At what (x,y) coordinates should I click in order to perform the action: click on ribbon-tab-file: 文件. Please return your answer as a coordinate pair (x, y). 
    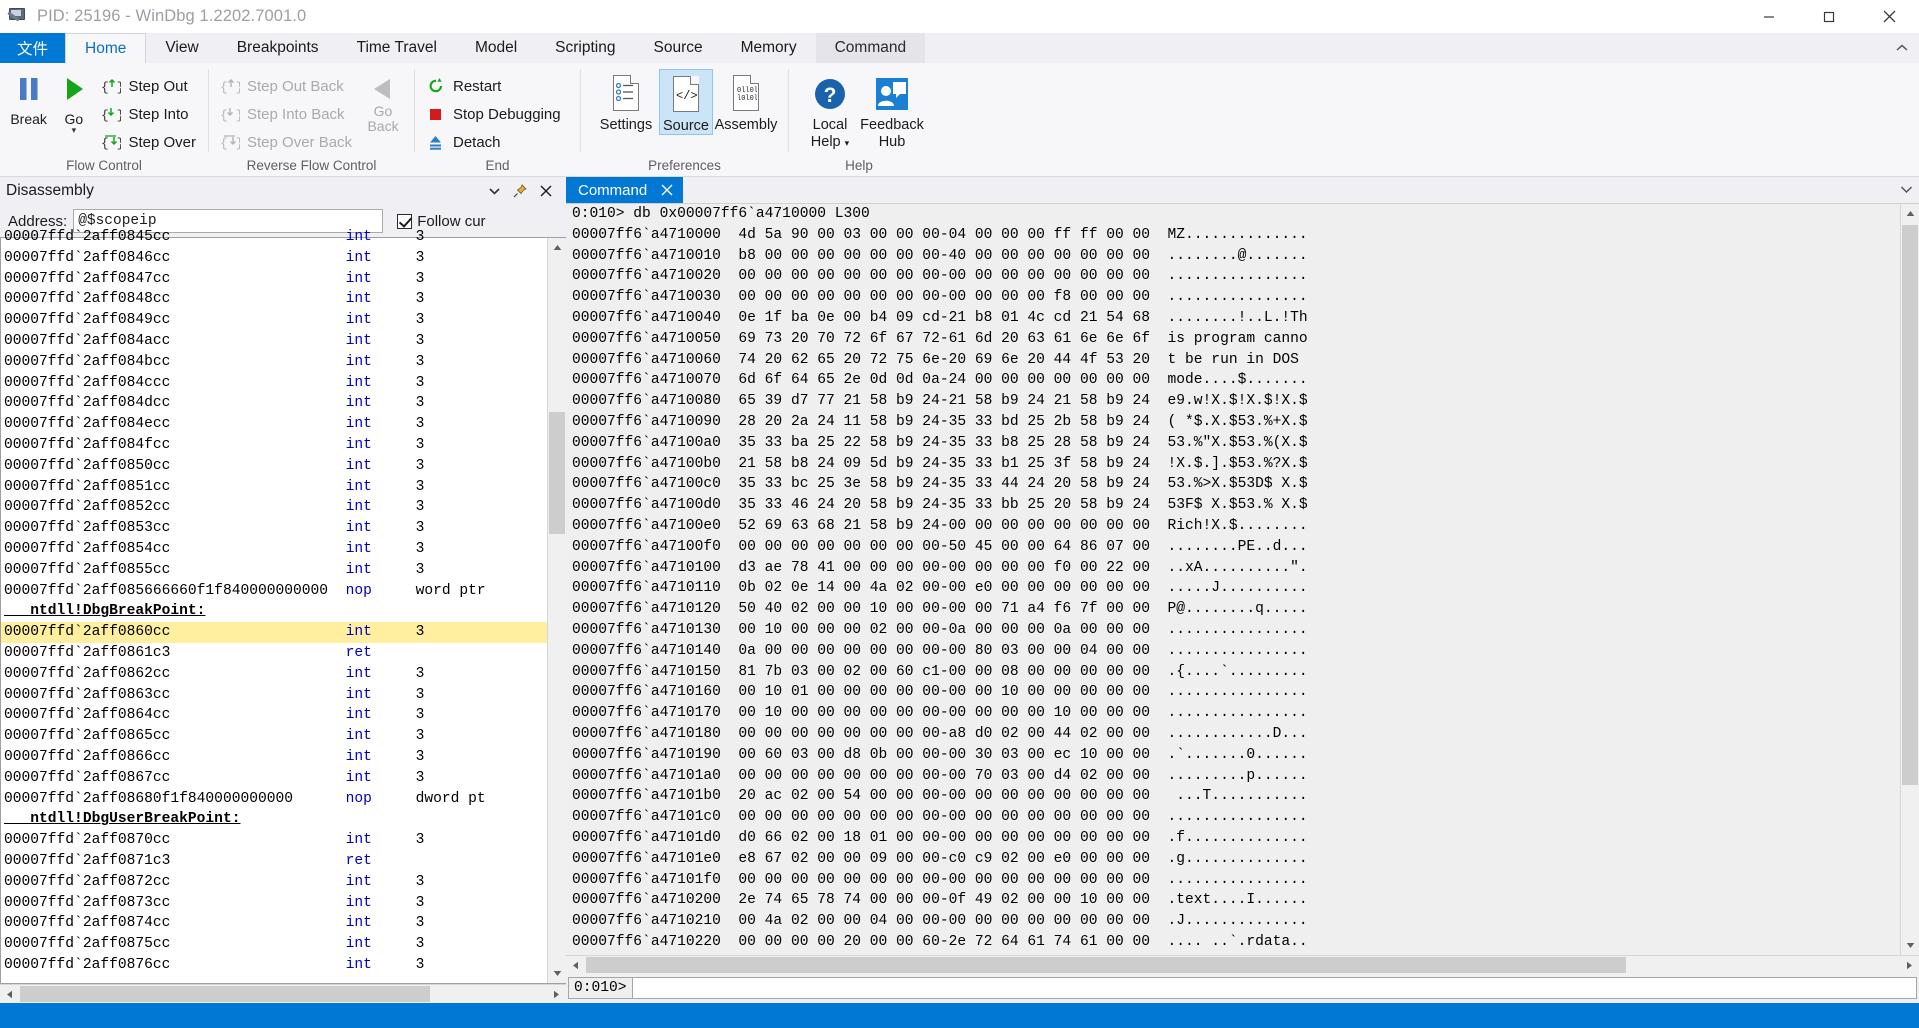
    Looking at the image, I should click on (33, 48).